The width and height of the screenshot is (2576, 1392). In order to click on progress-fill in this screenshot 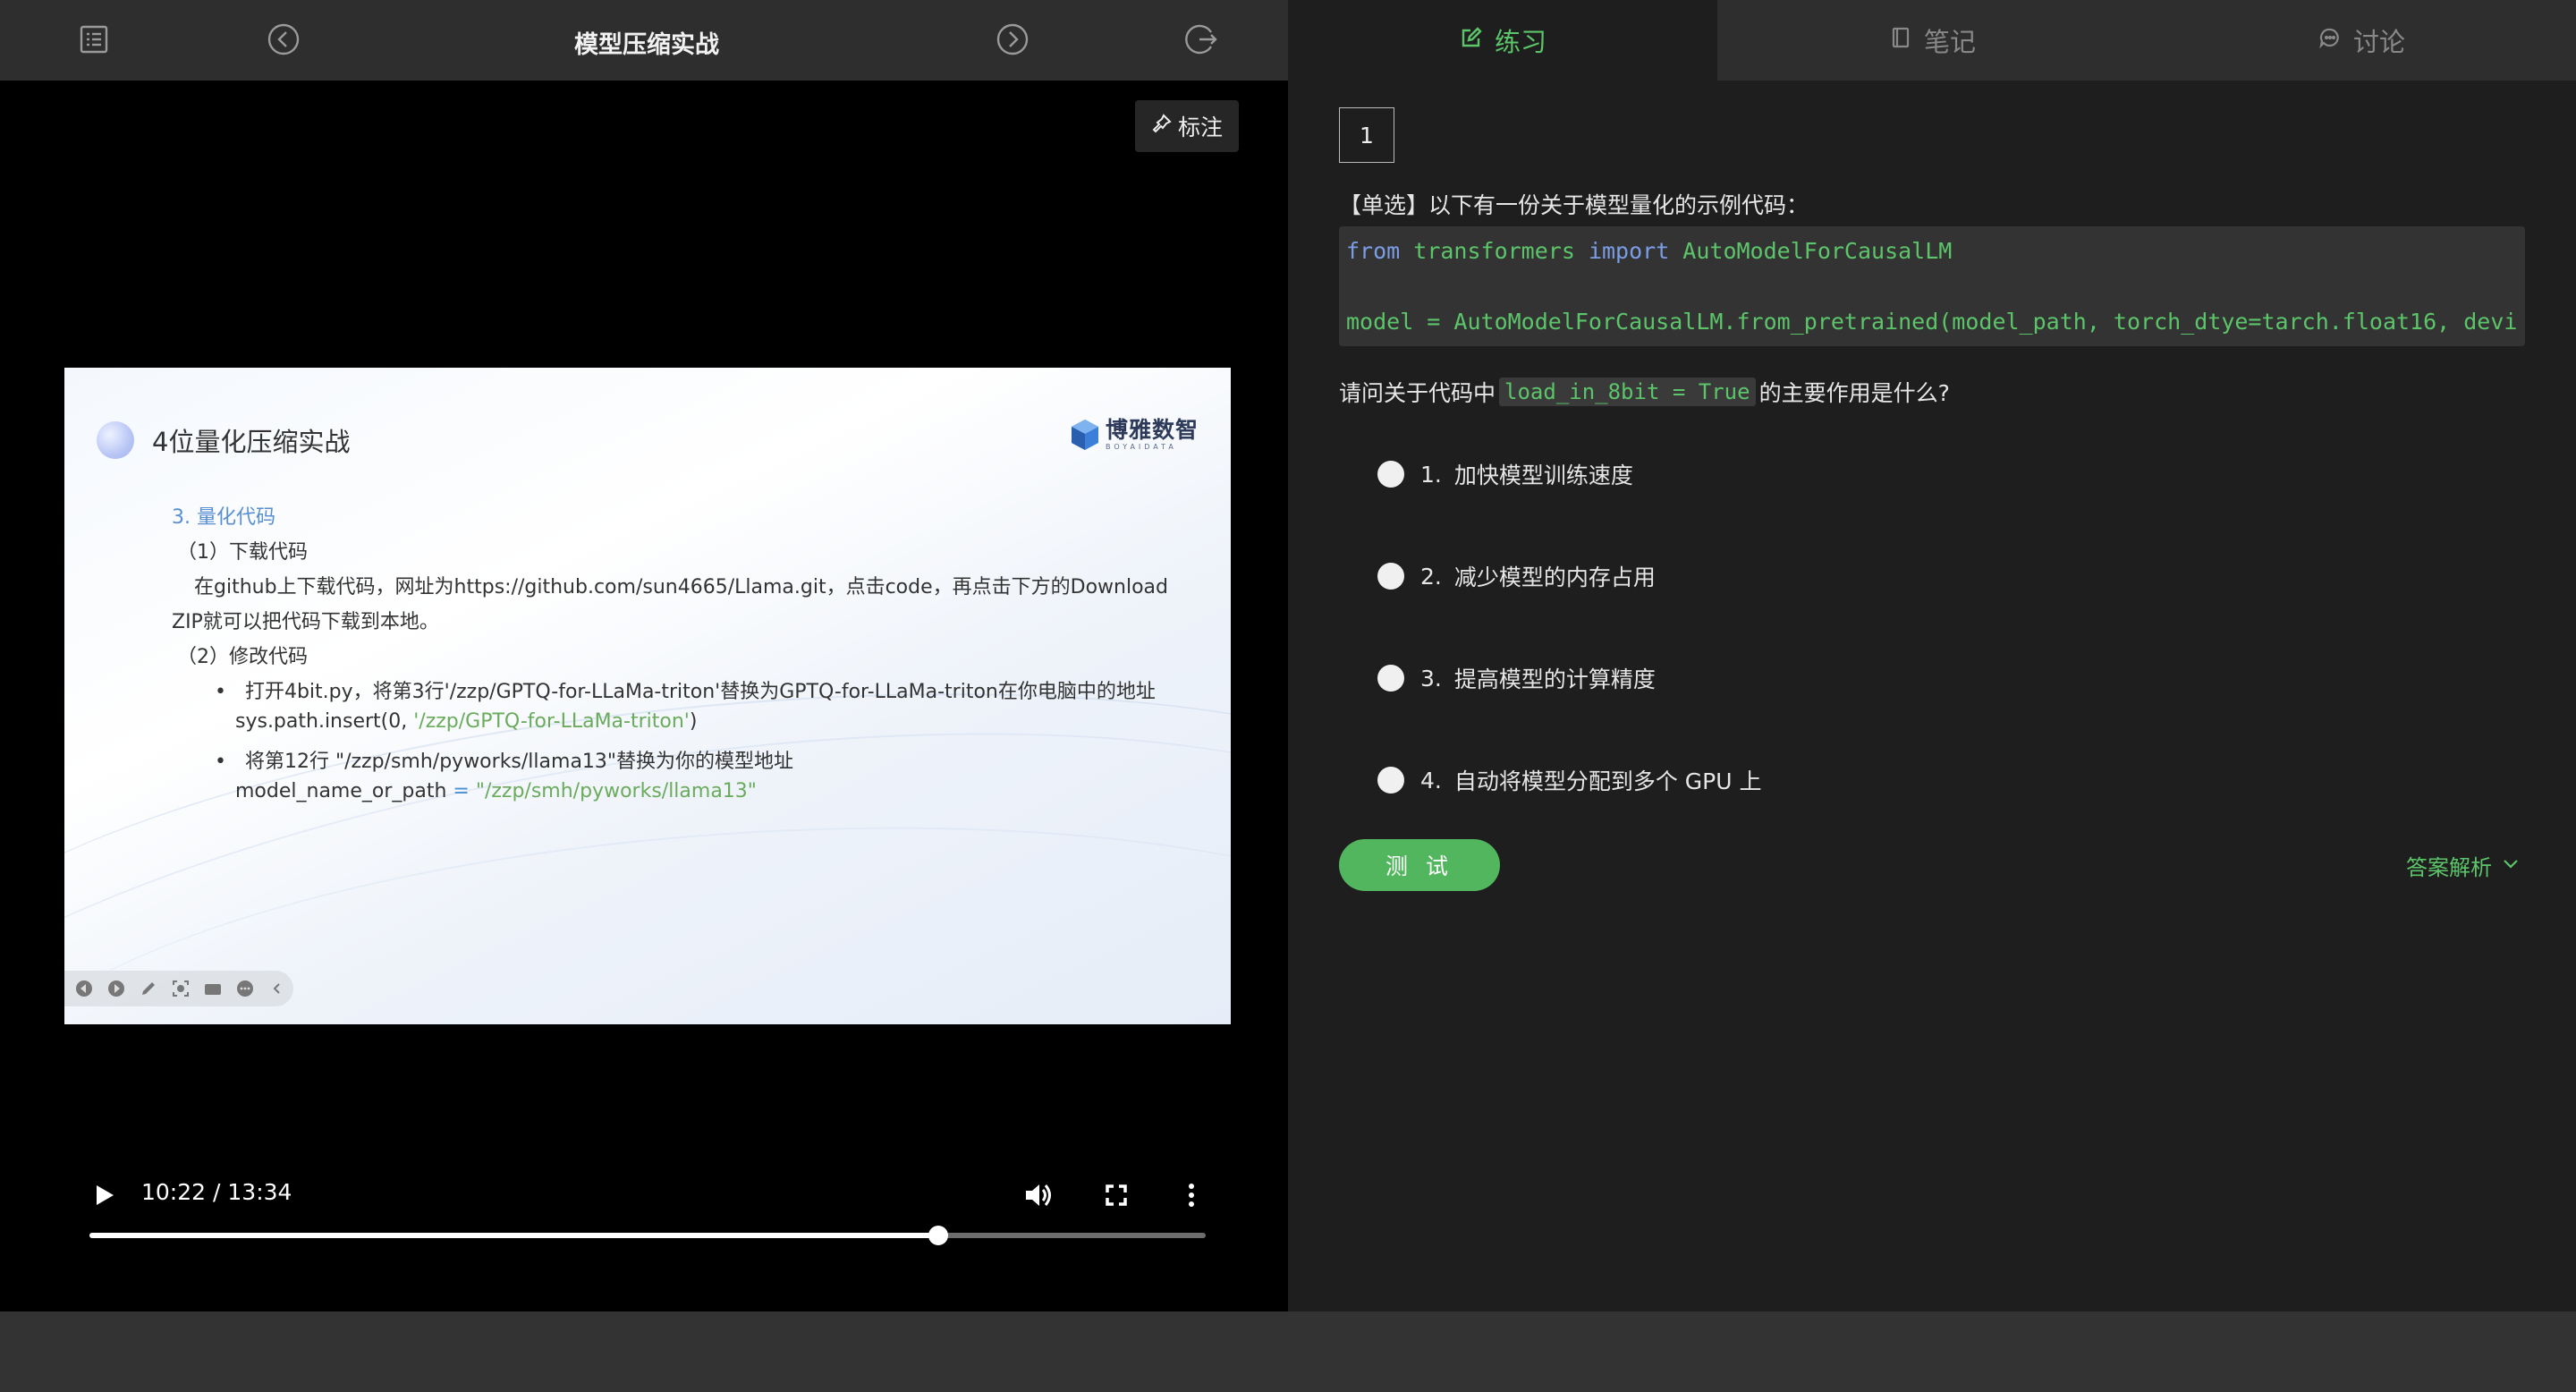, I will do `click(514, 1235)`.